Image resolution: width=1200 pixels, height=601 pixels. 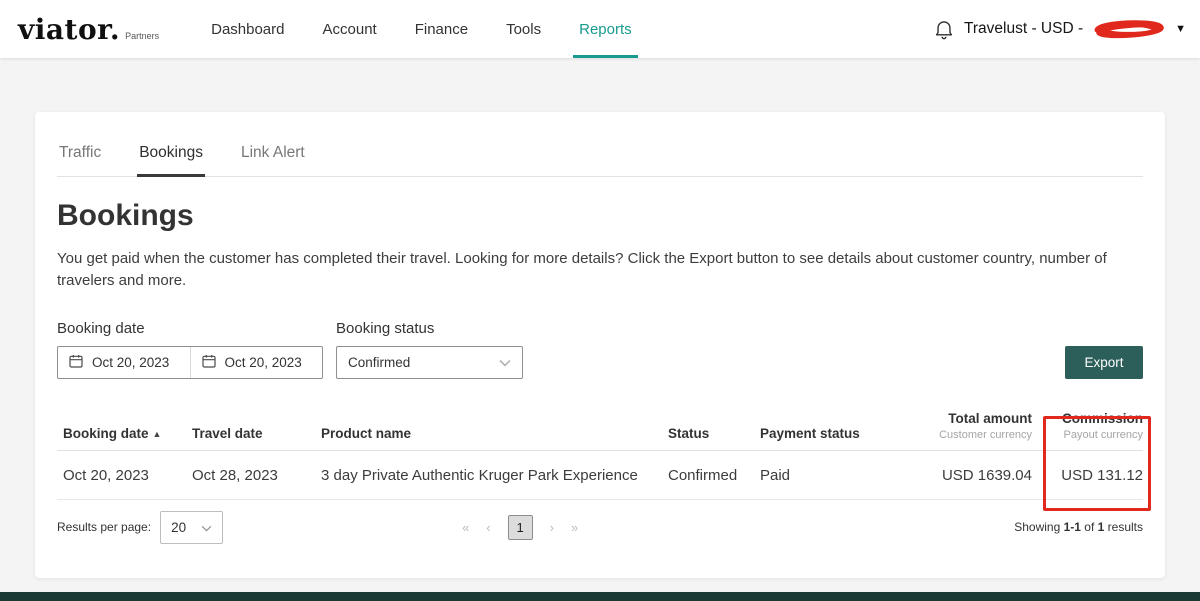 What do you see at coordinates (1103, 434) in the screenshot?
I see `col-commission-subtitle: Payout currency` at bounding box center [1103, 434].